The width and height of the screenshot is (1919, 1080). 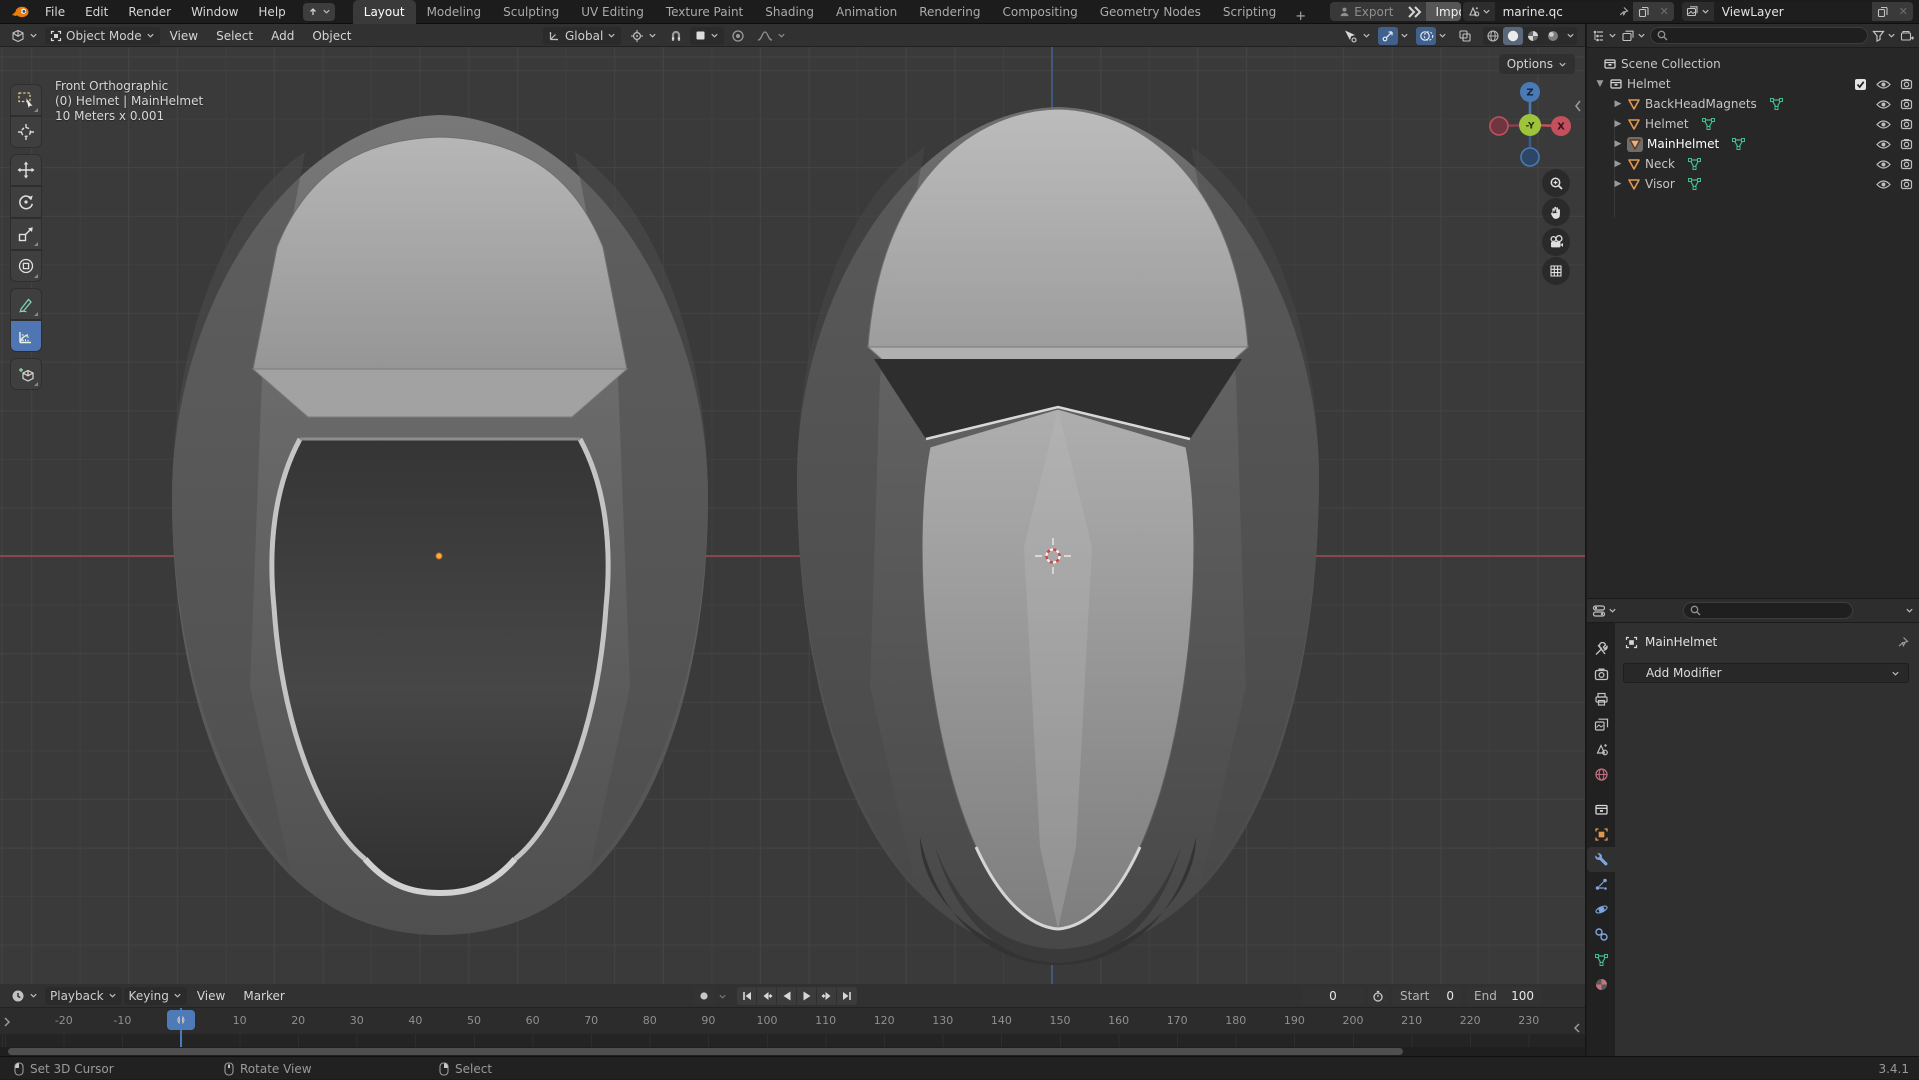 What do you see at coordinates (1753, 64) in the screenshot?
I see `outliner-row-scene-collection: Scene Collection` at bounding box center [1753, 64].